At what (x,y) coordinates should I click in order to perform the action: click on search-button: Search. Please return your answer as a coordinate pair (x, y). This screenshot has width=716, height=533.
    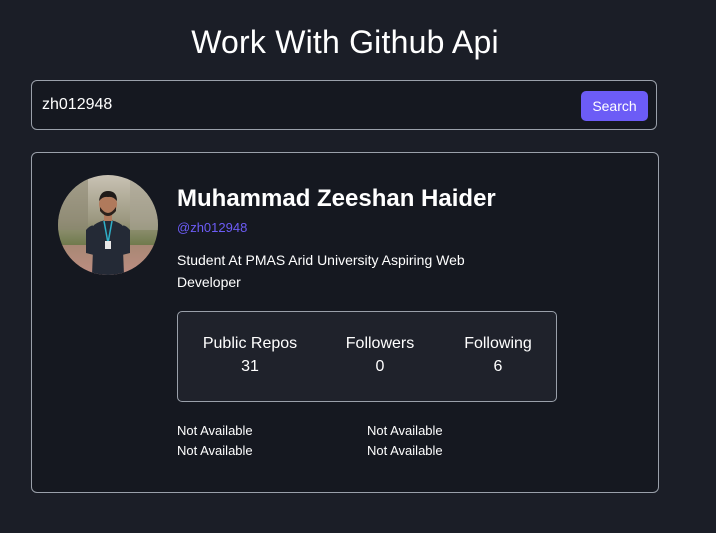
    Looking at the image, I should click on (614, 106).